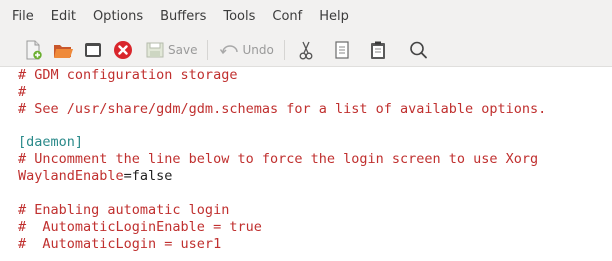 Image resolution: width=612 pixels, height=261 pixels. Describe the element at coordinates (120, 244) in the screenshot. I see `code-line: # AutomaticLogin = user1` at that location.